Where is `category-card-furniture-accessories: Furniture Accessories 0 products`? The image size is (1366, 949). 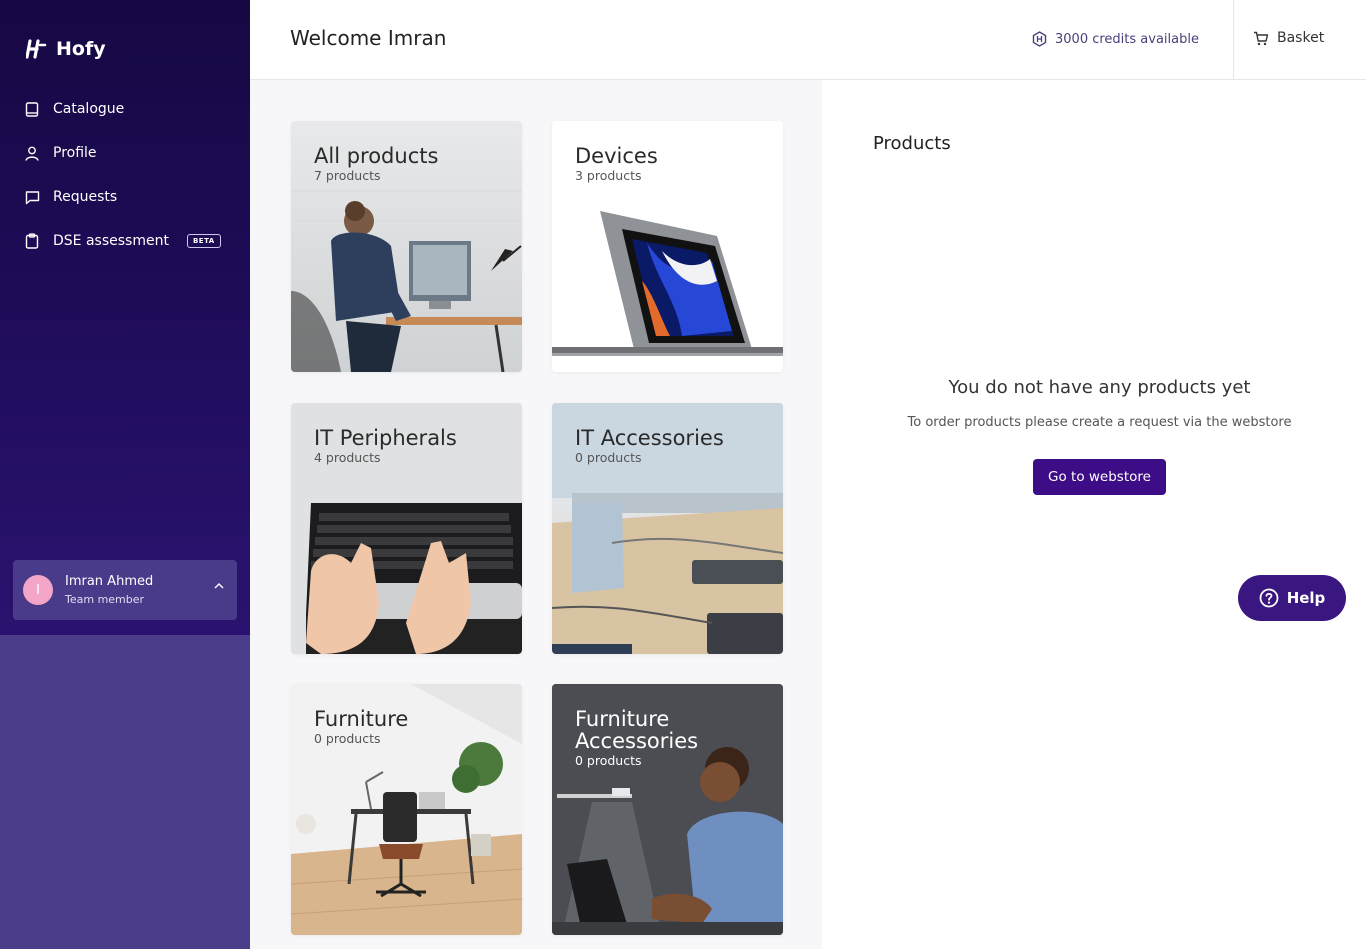 category-card-furniture-accessories: Furniture Accessories 0 products is located at coordinates (667, 809).